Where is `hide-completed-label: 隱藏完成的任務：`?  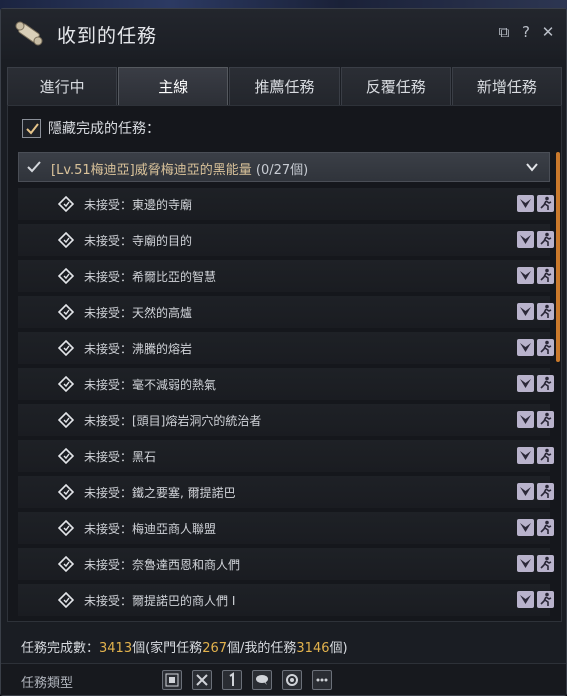 hide-completed-label: 隱藏完成的任務： is located at coordinates (104, 129).